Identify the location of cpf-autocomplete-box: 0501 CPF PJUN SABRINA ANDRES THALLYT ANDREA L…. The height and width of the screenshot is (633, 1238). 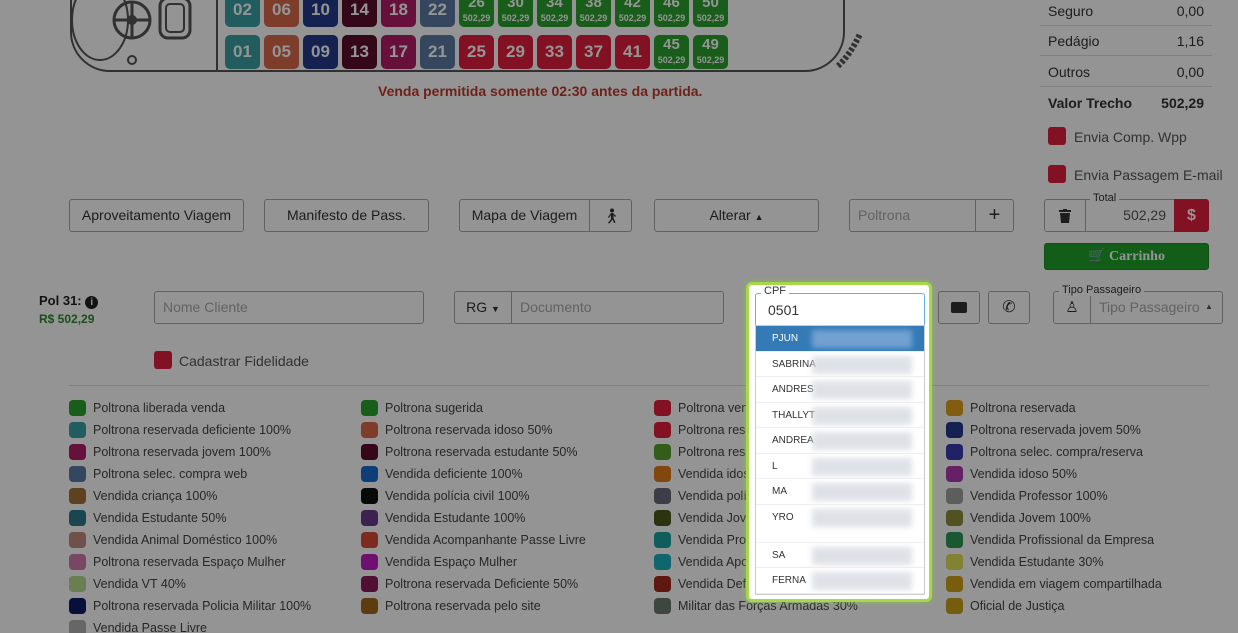
(839, 442).